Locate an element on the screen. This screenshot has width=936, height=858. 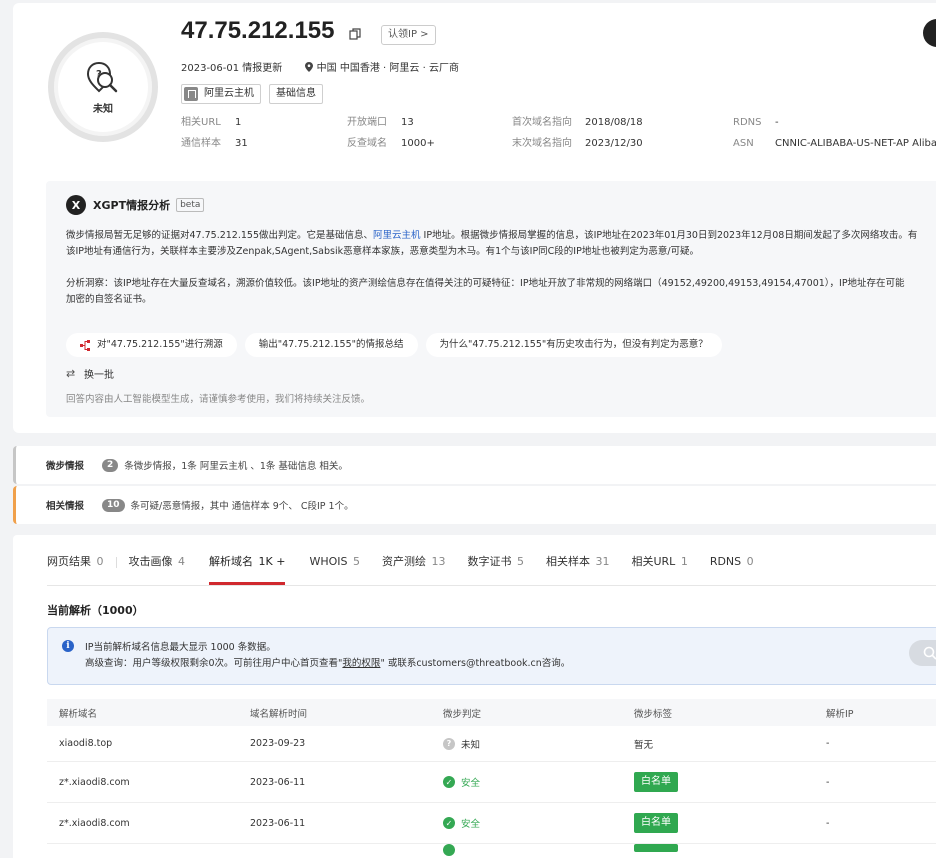
last-domain-date: 2023/12/30 is located at coordinates (614, 143).